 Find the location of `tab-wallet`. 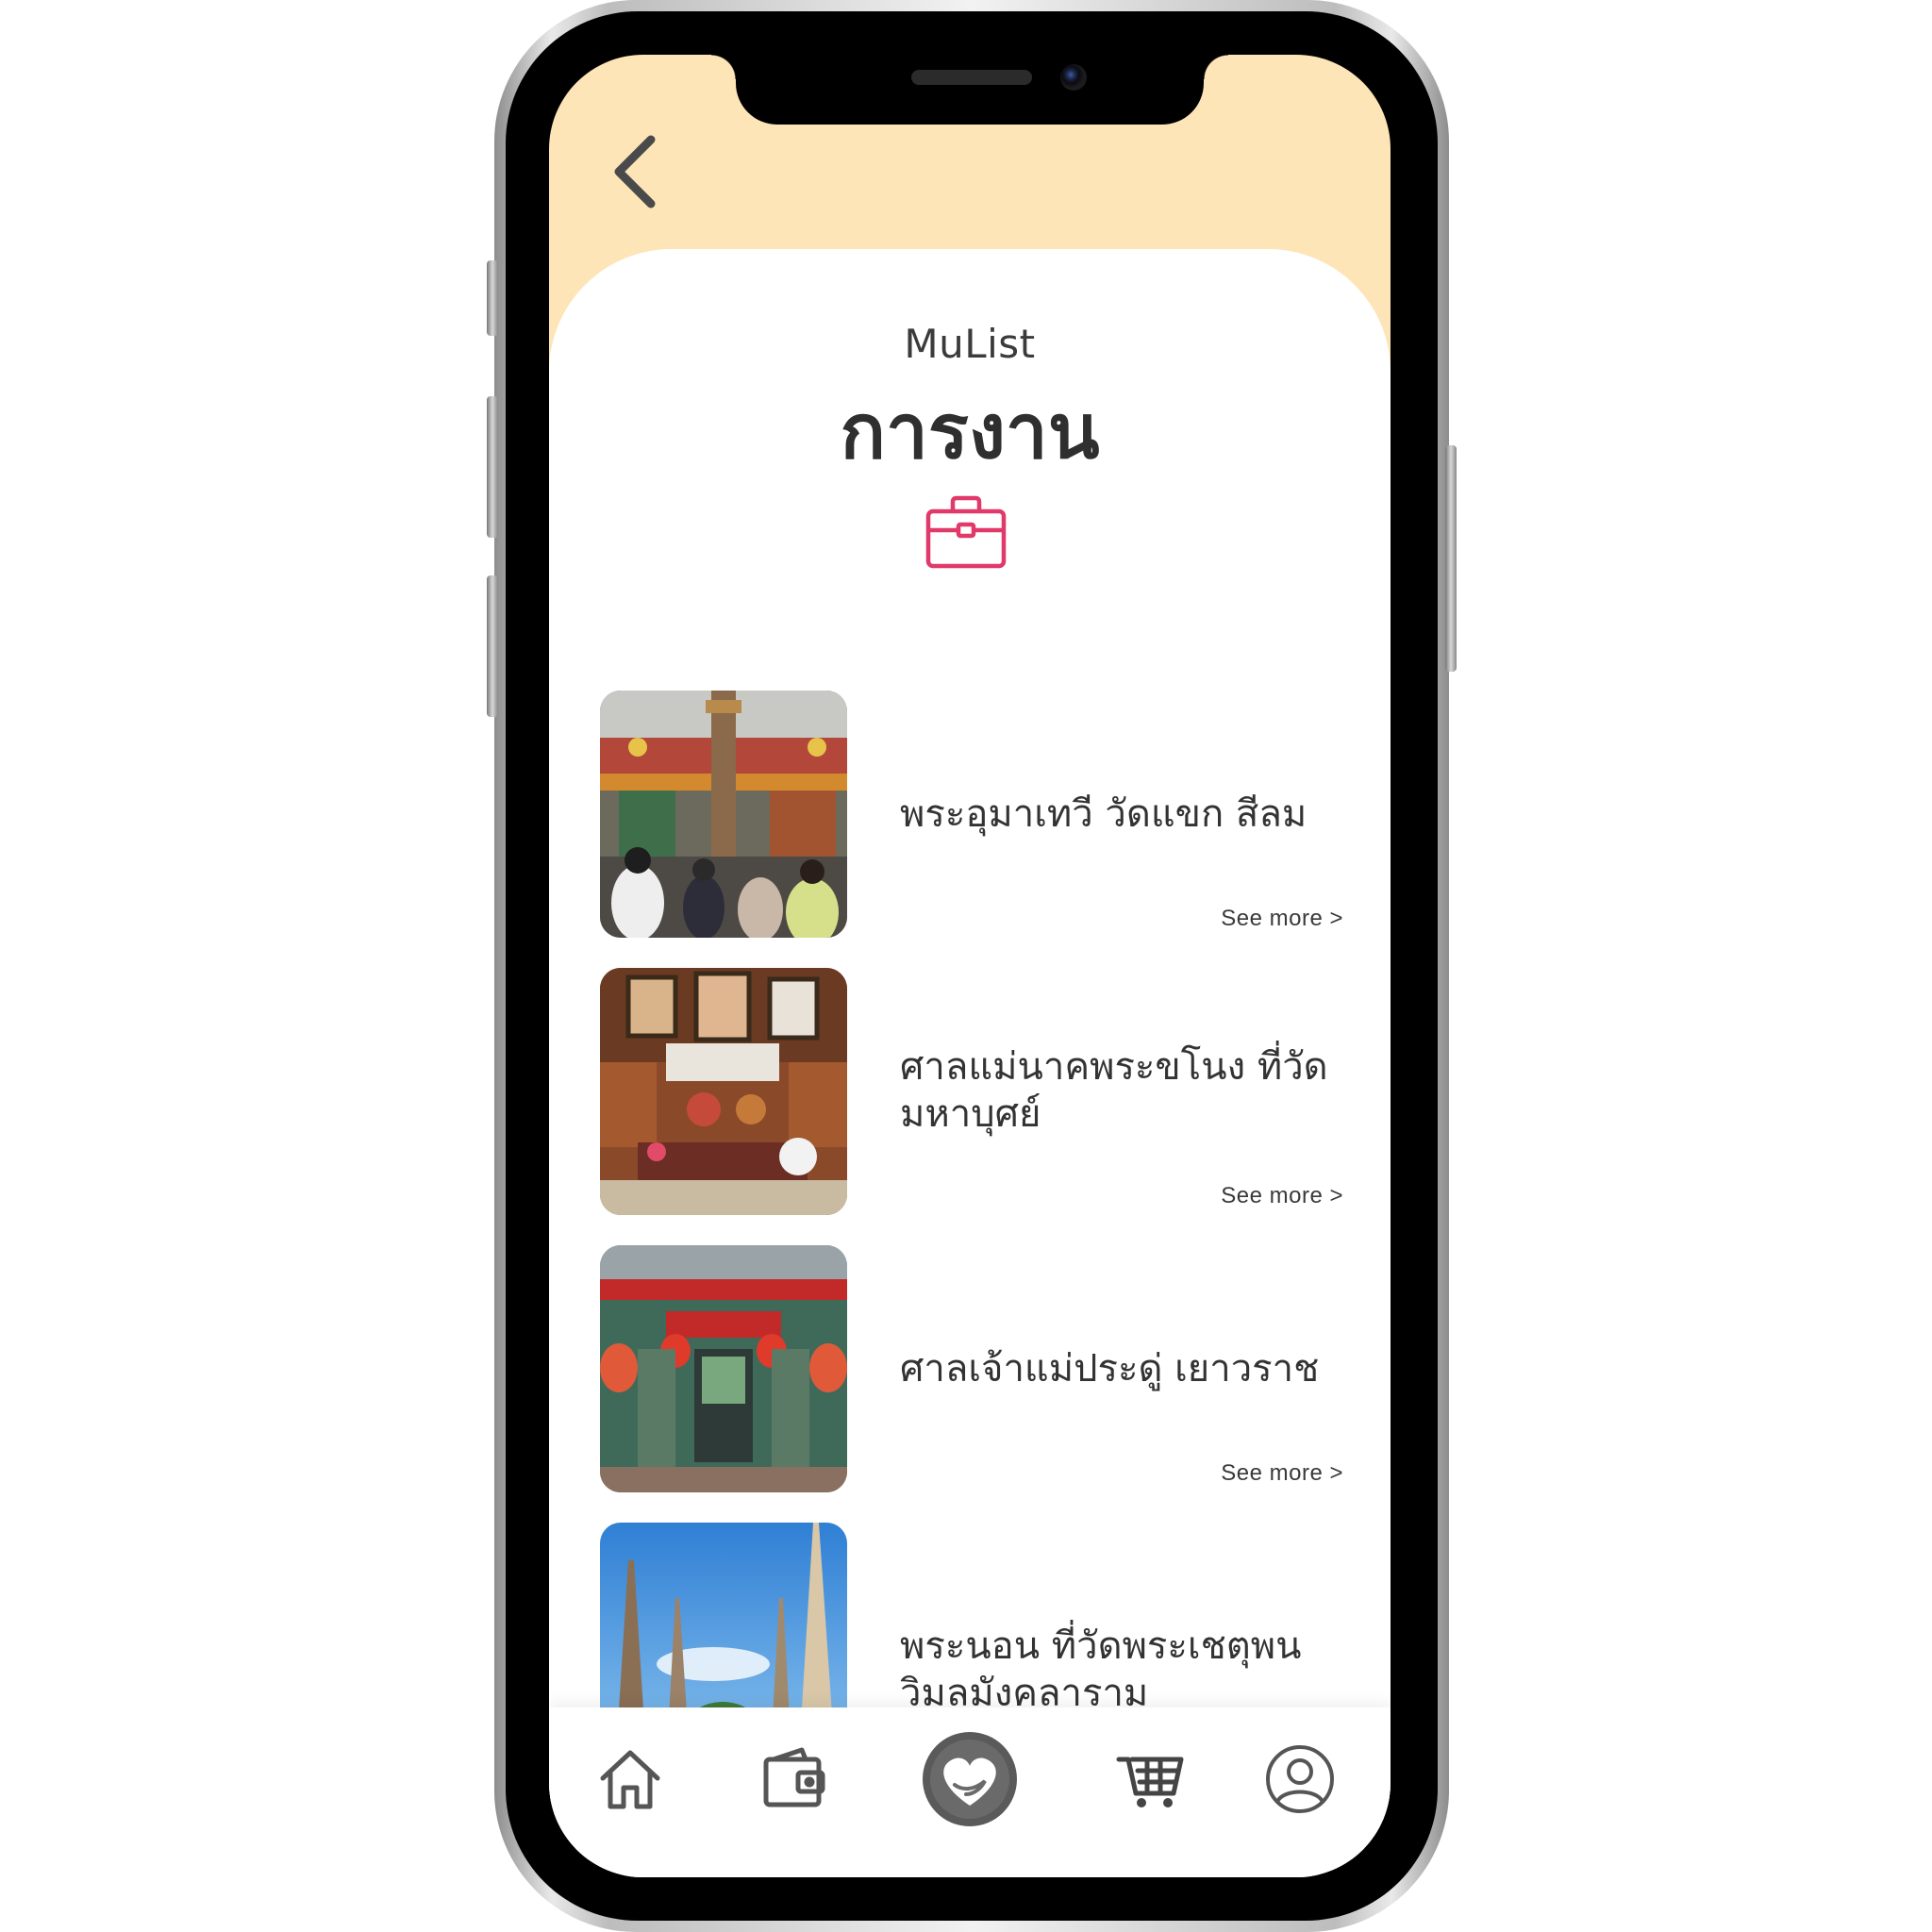

tab-wallet is located at coordinates (794, 1779).